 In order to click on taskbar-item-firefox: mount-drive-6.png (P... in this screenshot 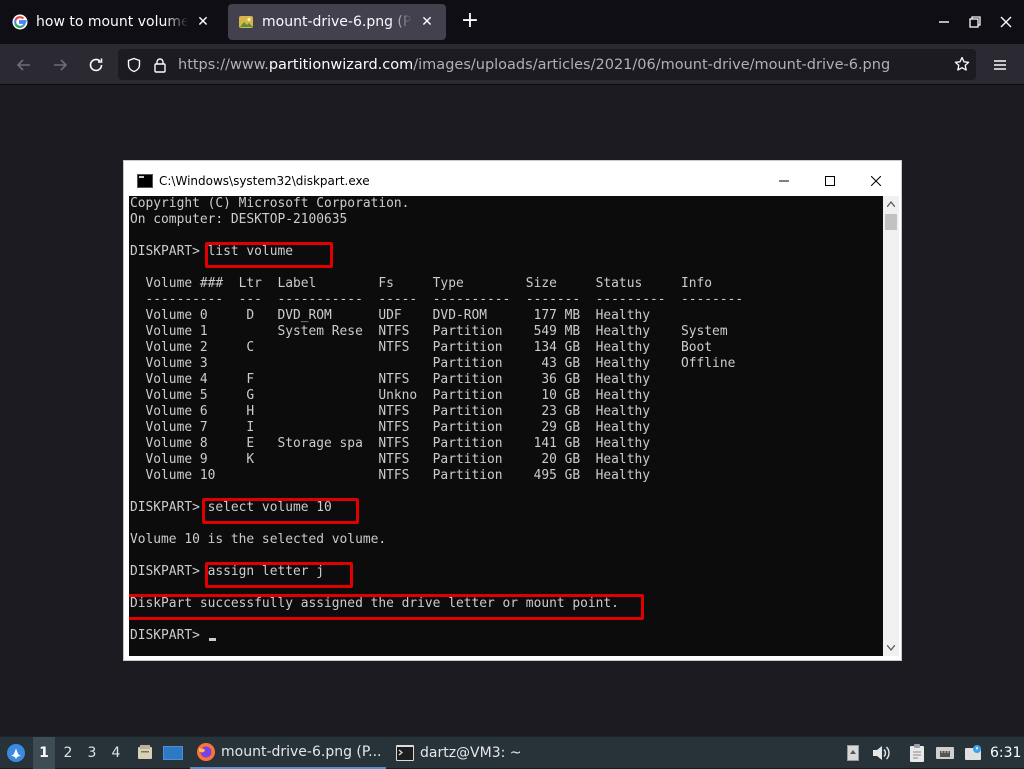, I will do `click(288, 753)`.